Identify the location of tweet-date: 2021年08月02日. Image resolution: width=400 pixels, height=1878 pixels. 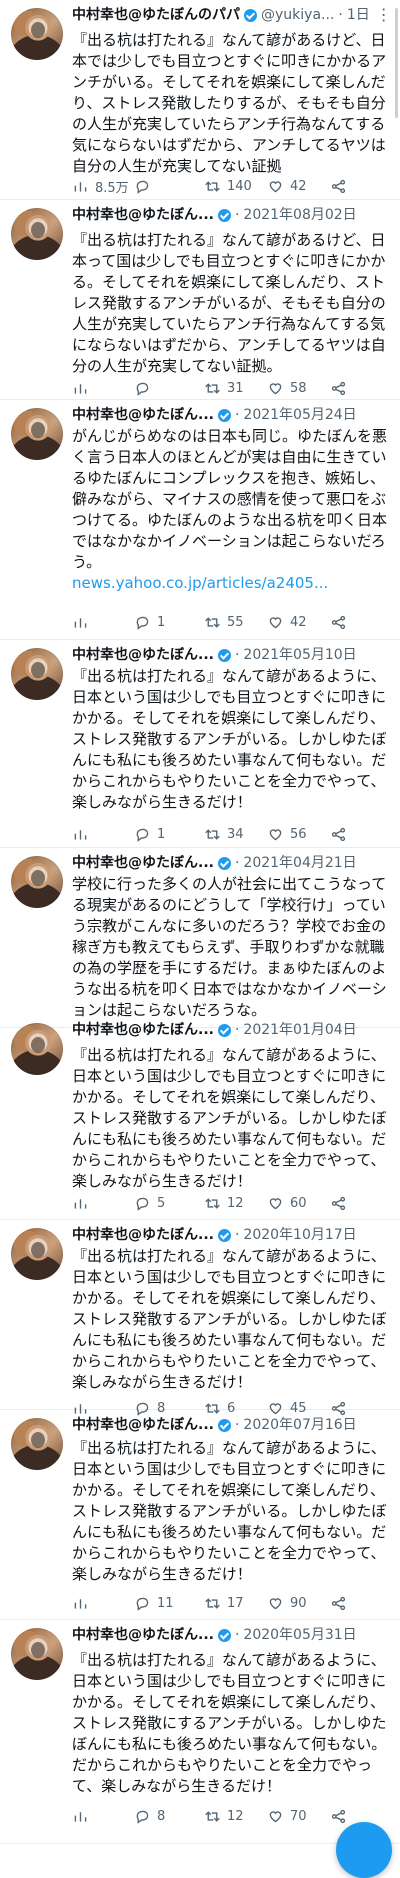
(299, 215).